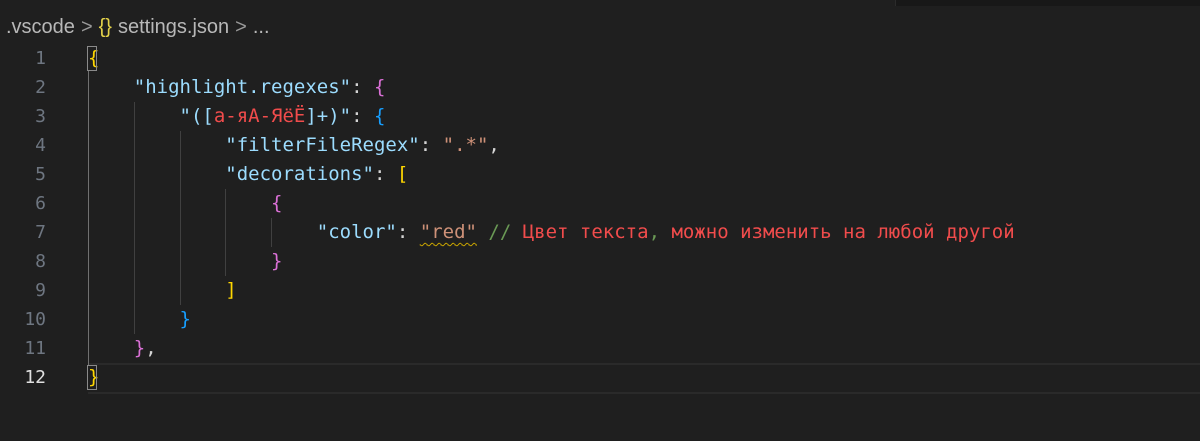  What do you see at coordinates (23, 218) in the screenshot?
I see `line-number-gutter: 1 2 3 4 5 6 7 8 9 10 11 12` at bounding box center [23, 218].